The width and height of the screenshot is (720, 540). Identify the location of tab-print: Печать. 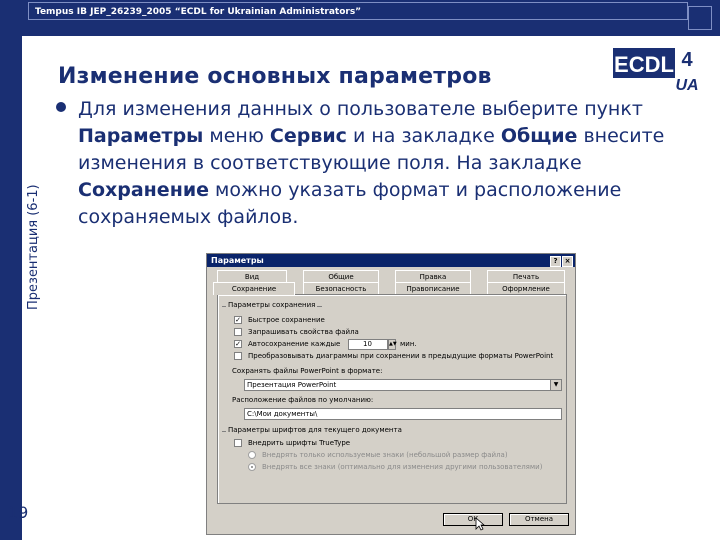
(526, 276).